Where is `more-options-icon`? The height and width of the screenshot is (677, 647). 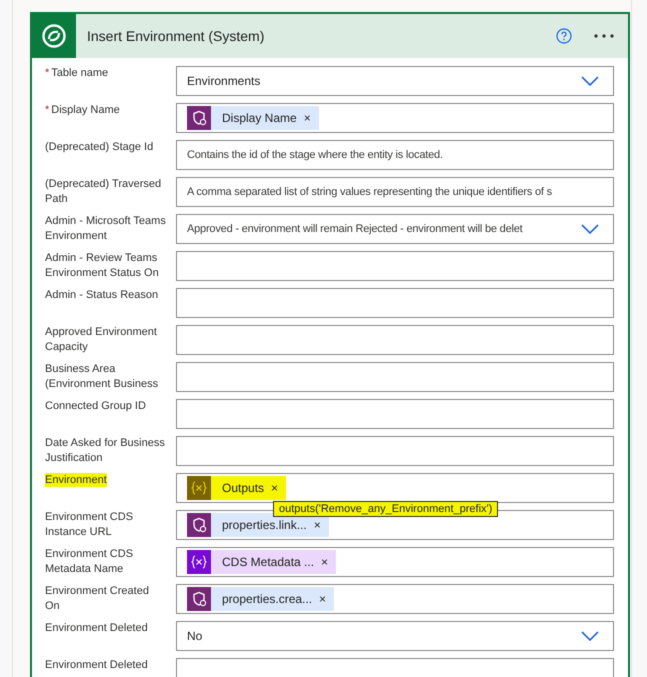
more-options-icon is located at coordinates (604, 36).